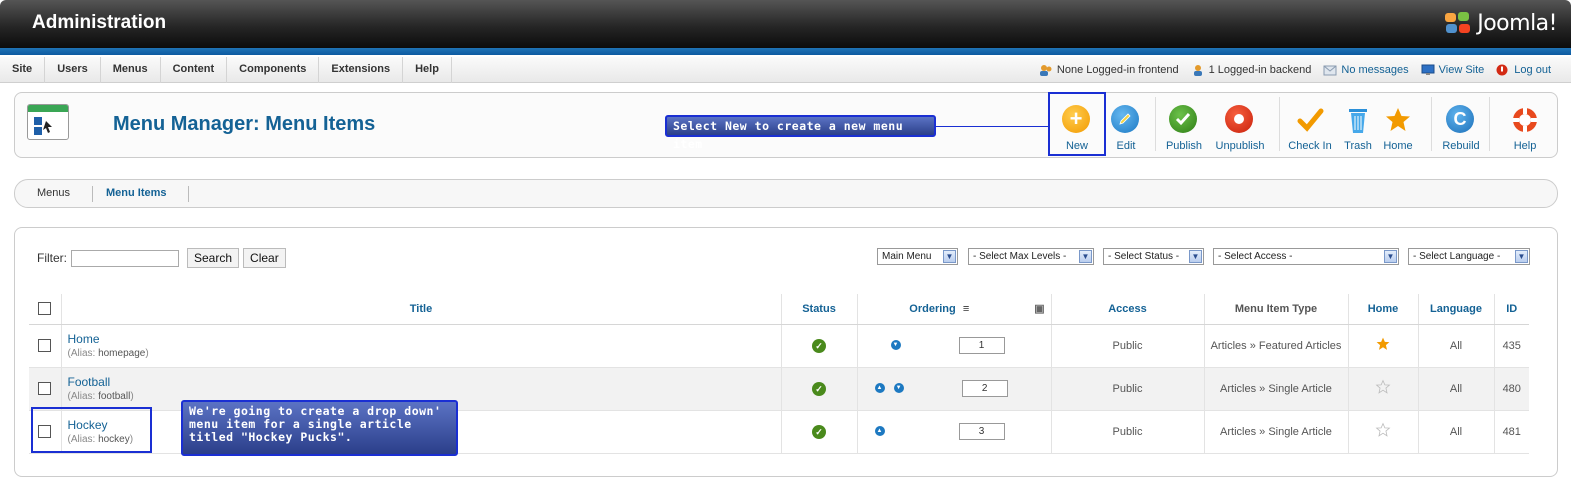  Describe the element at coordinates (136, 193) in the screenshot. I see `submenu-menu-items: Menu Items` at that location.